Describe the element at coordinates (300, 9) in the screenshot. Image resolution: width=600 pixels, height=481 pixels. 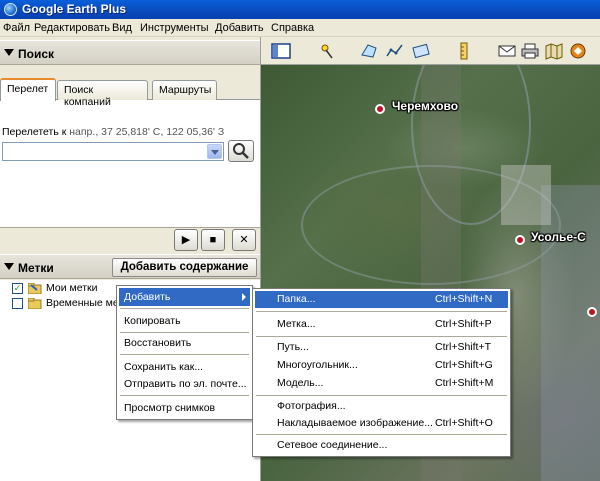
I see `title-bar: Google Earth Plus` at that location.